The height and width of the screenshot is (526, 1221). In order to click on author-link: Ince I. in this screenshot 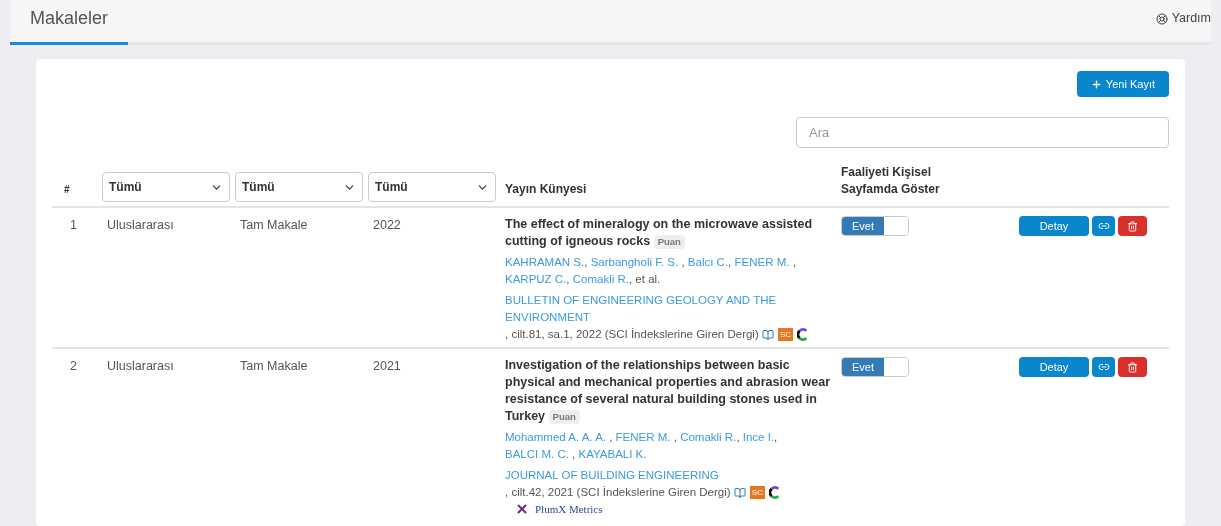, I will do `click(758, 437)`.